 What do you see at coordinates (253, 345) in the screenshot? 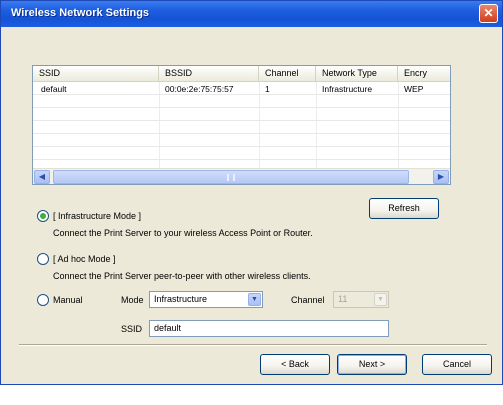
I see `footer-divider` at bounding box center [253, 345].